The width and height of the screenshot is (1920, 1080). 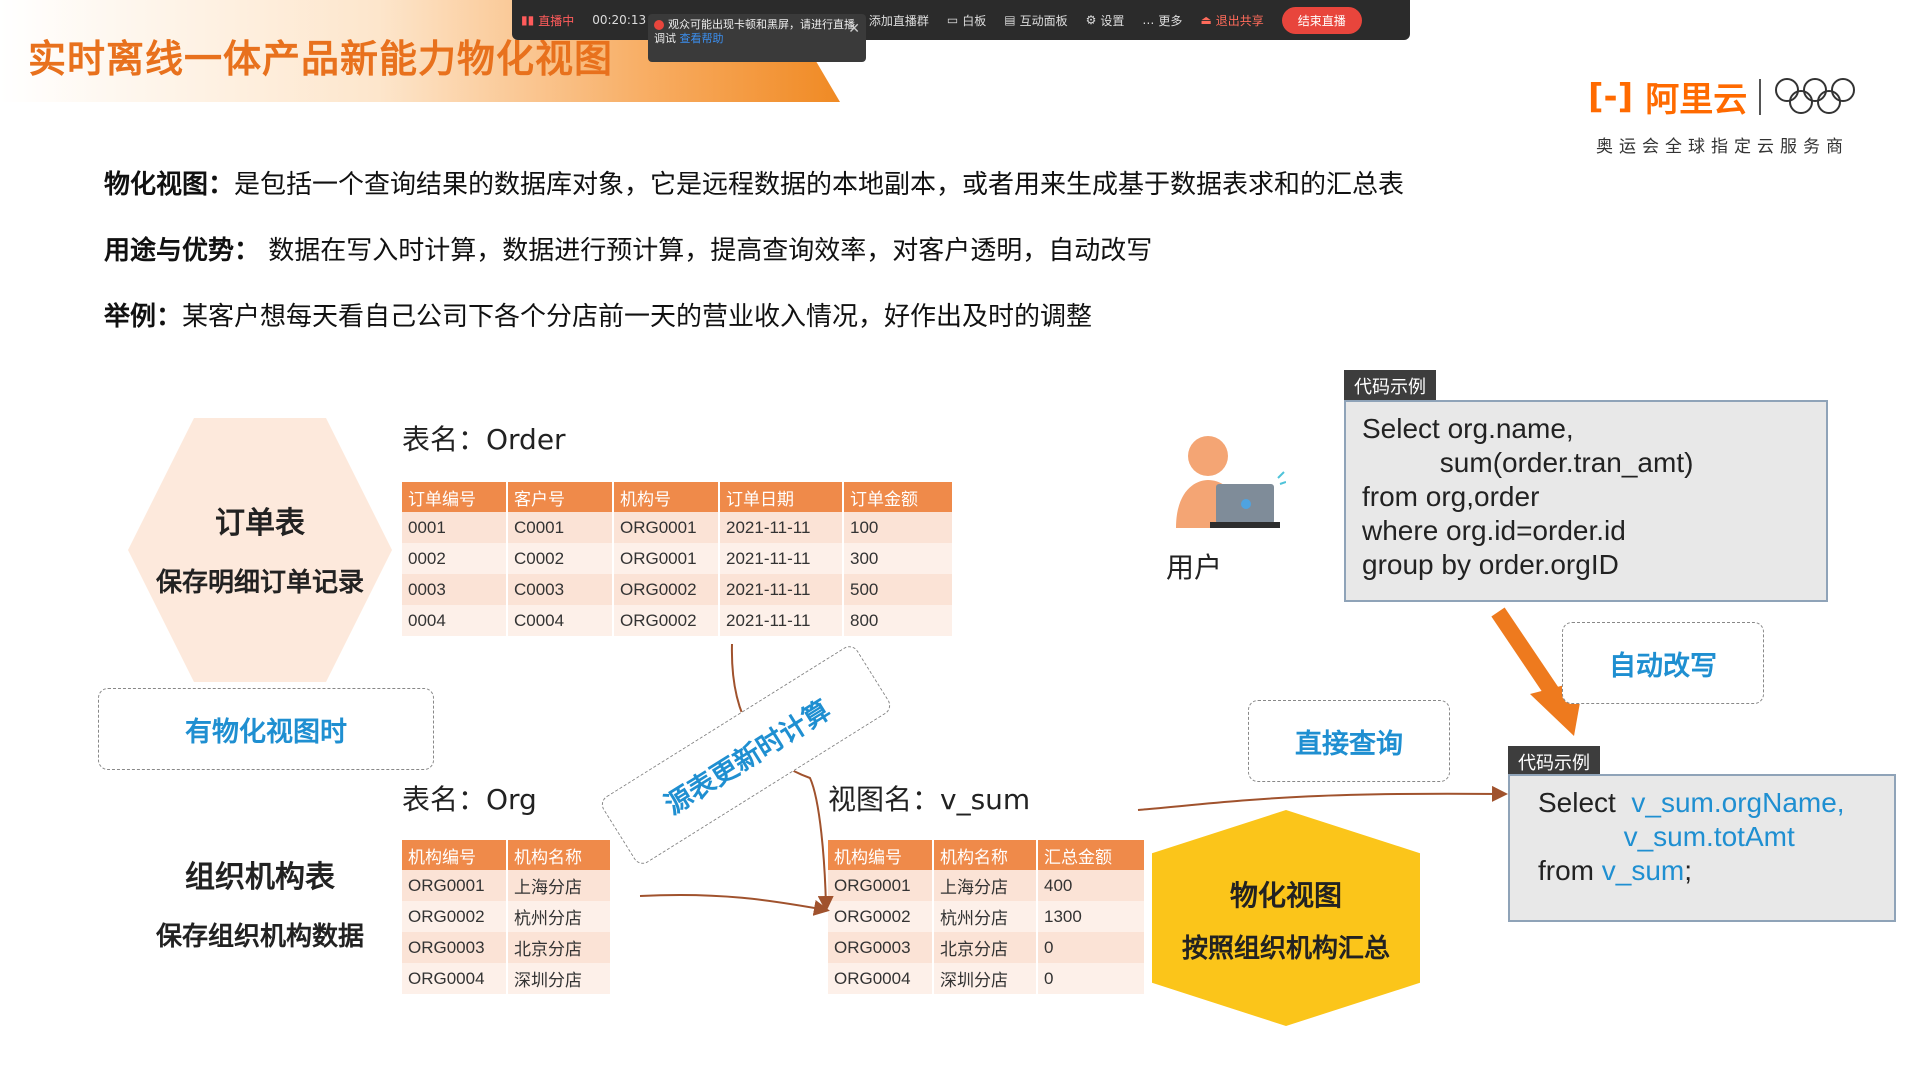 I want to click on table-cell: C0002, so click(x=560, y=558).